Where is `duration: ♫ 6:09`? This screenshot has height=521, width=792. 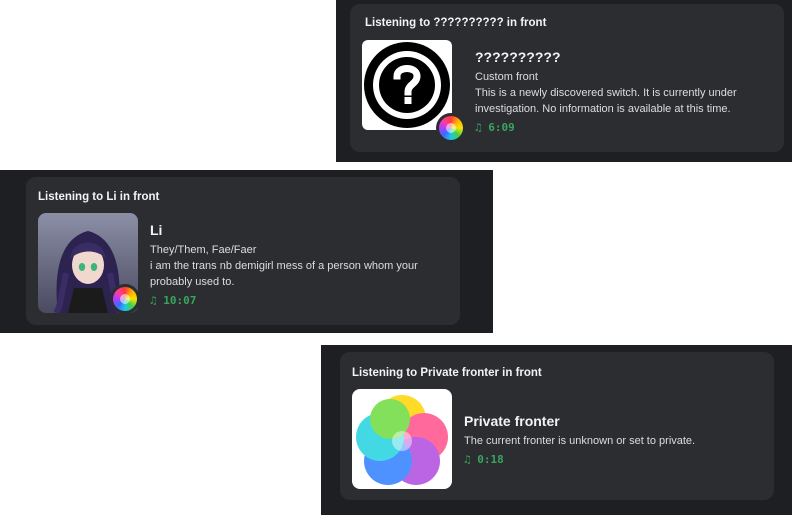
duration: ♫ 6:09 is located at coordinates (625, 127).